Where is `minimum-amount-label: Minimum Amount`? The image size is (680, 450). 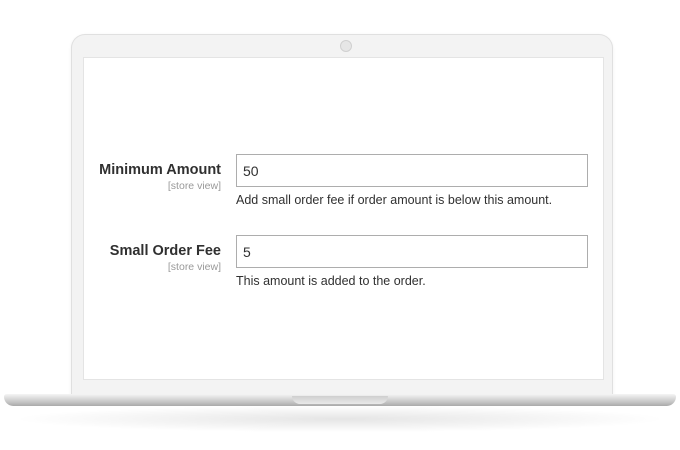
minimum-amount-label: Minimum Amount is located at coordinates (160, 170).